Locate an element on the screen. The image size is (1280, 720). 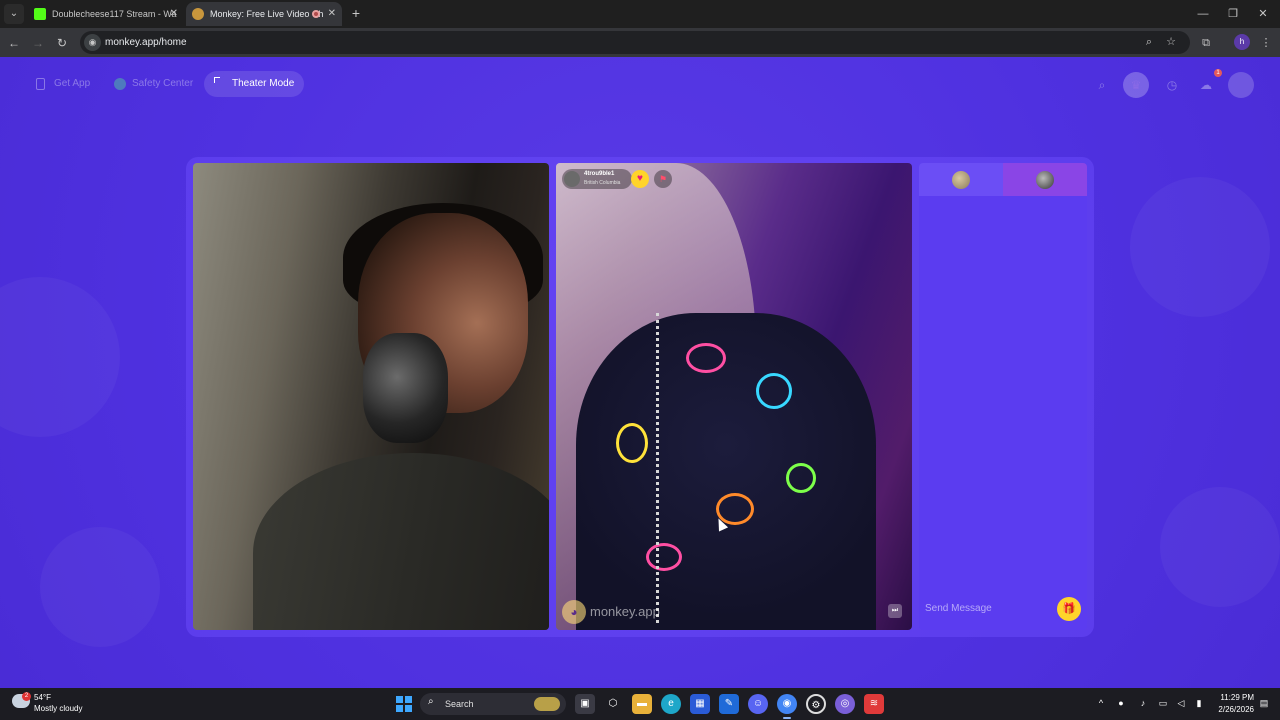
chat-tab-local is located at coordinates (961, 179).